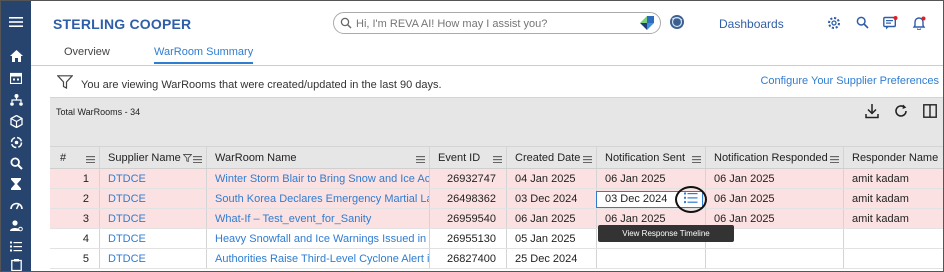 Image resolution: width=944 pixels, height=272 pixels. Describe the element at coordinates (153, 157) in the screenshot. I see `column-header-supplier-name: Supplier Name` at that location.